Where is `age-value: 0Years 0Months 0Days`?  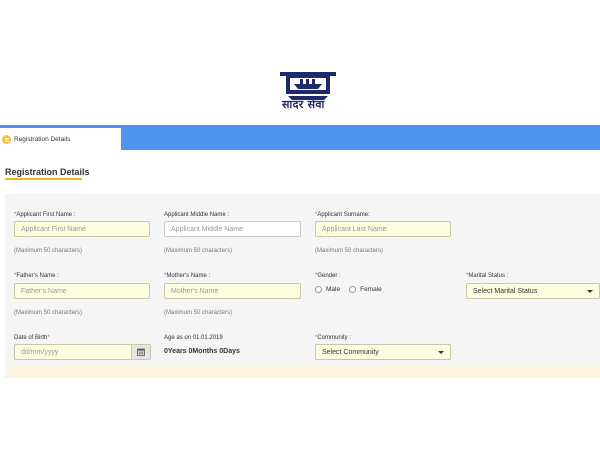 age-value: 0Years 0Months 0Days is located at coordinates (202, 351).